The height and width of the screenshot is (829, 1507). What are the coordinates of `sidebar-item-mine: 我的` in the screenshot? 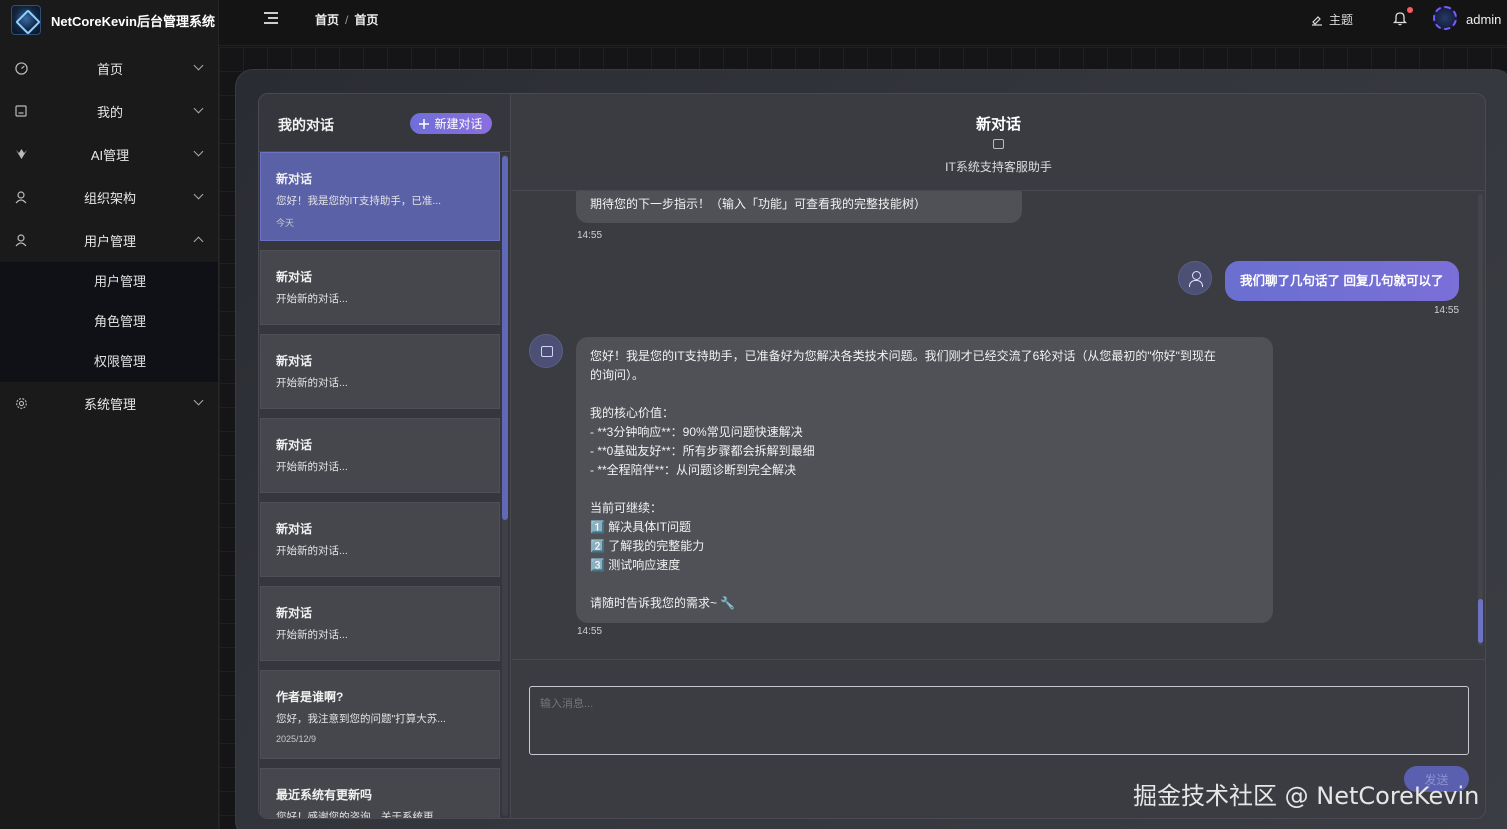 It's located at (109, 111).